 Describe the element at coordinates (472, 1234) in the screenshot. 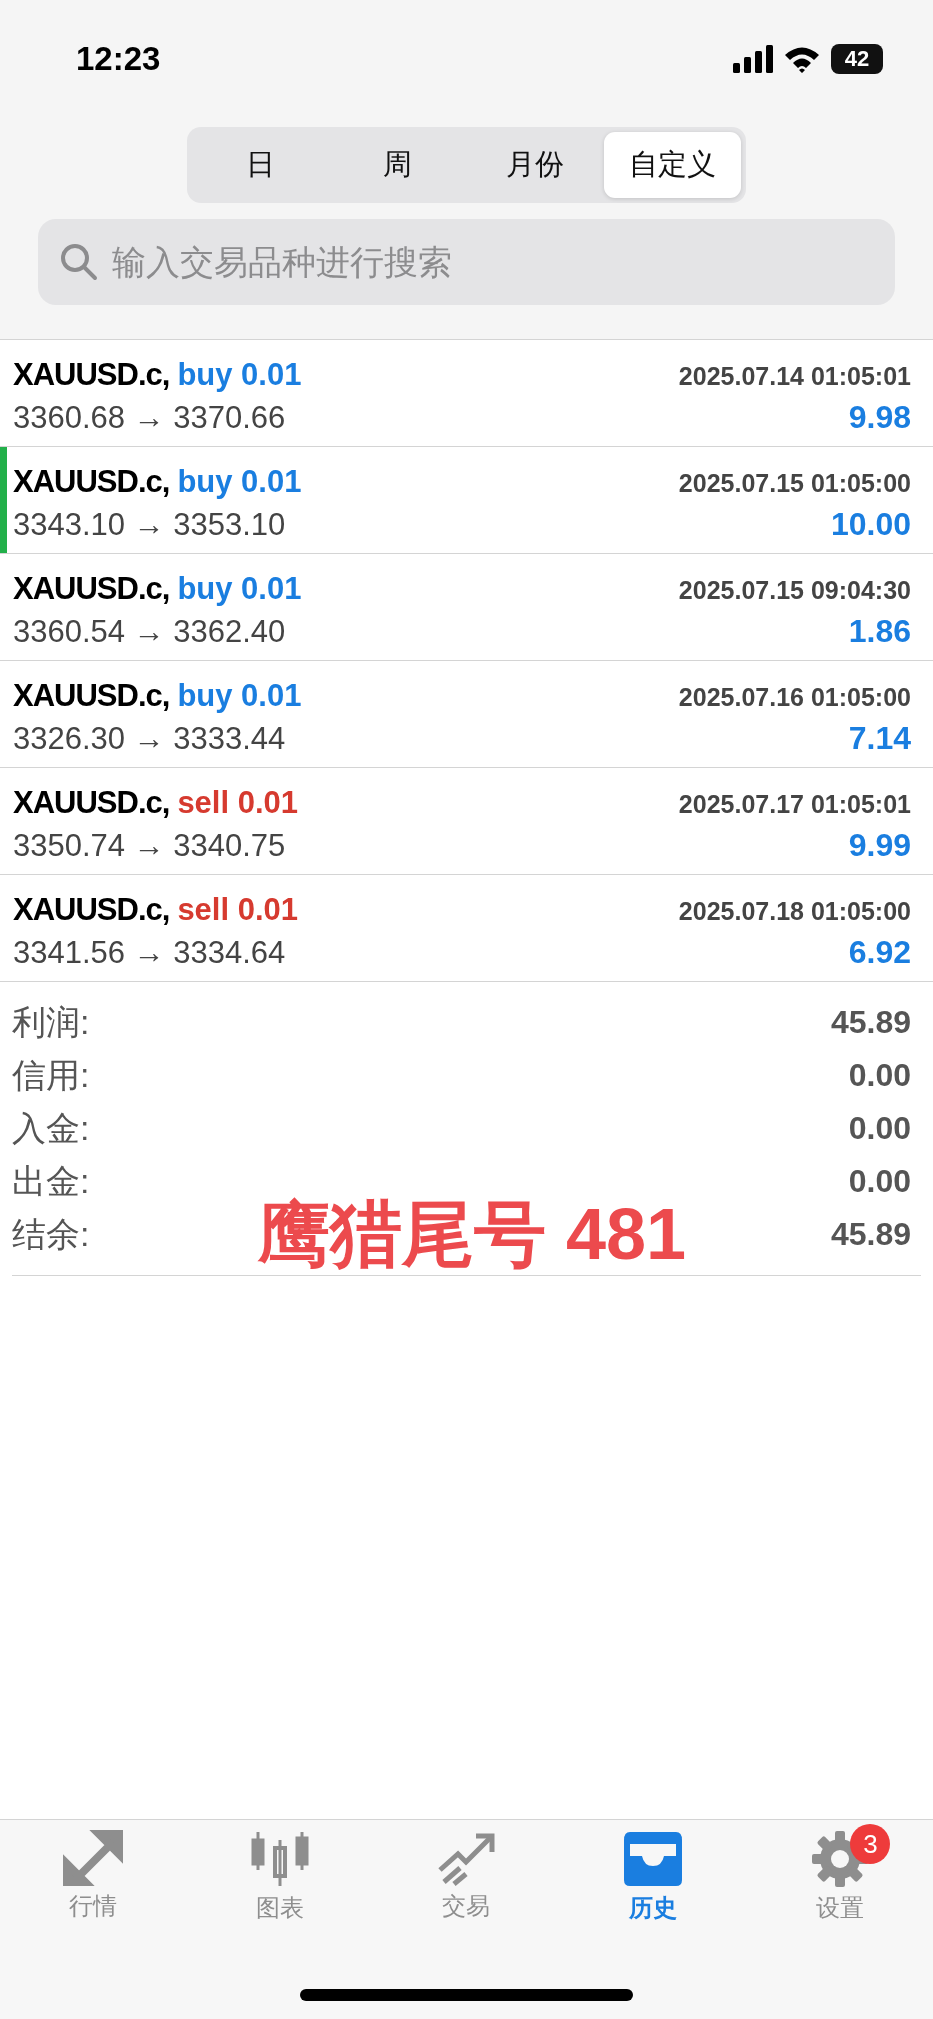

I see `overlay-caption: 鹰猎尾号 481` at that location.